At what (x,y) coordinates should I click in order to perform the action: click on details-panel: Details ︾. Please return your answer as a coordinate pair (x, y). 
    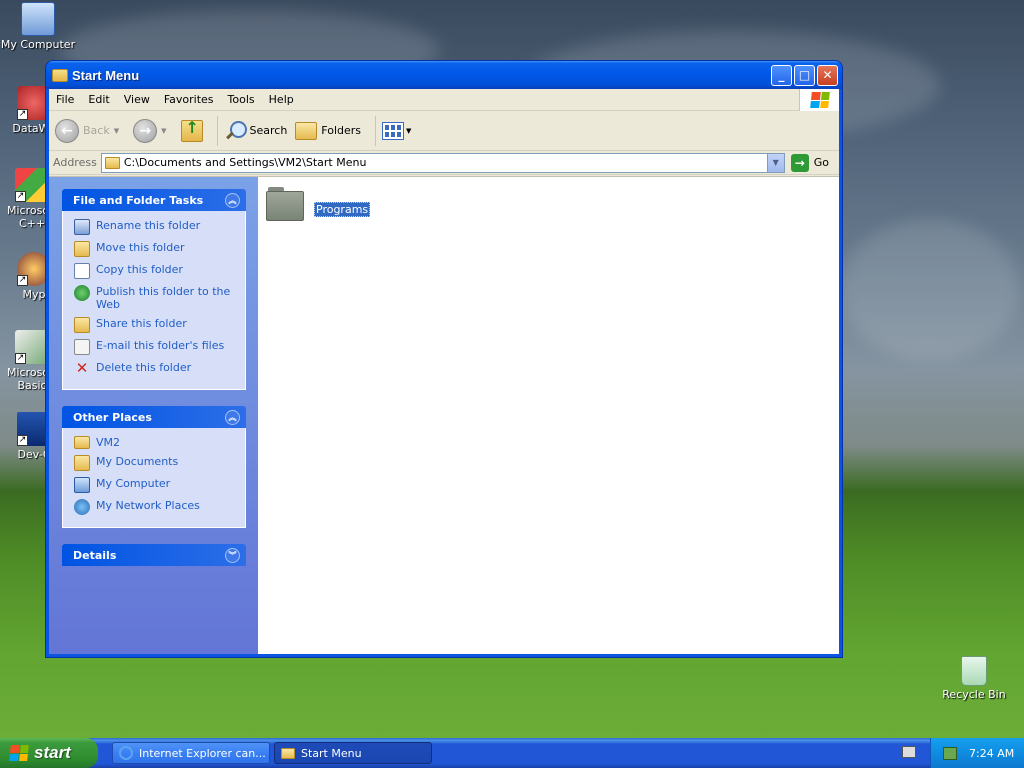
    Looking at the image, I should click on (154, 555).